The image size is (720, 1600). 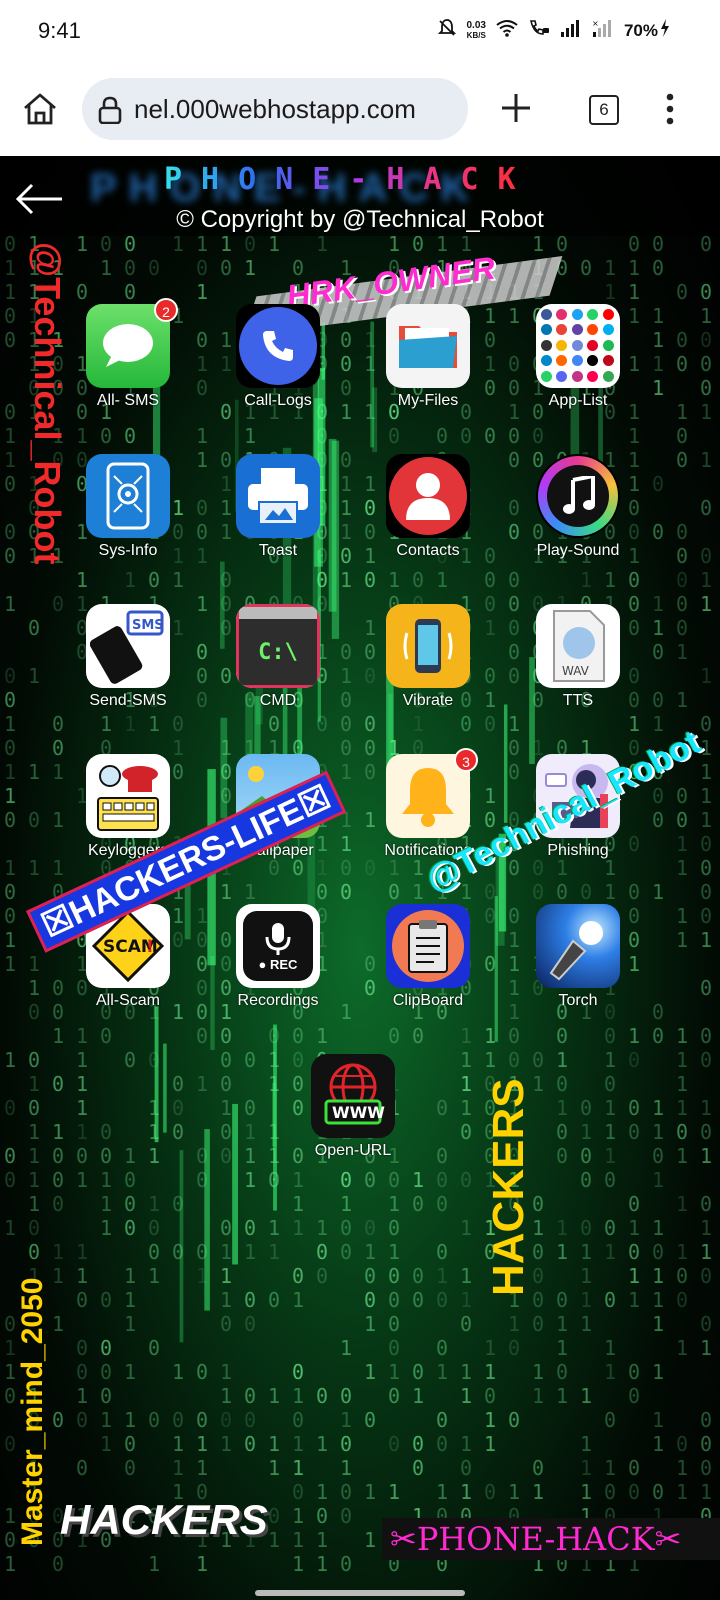 I want to click on app-recordings: ● REC Recordings, so click(x=278, y=964).